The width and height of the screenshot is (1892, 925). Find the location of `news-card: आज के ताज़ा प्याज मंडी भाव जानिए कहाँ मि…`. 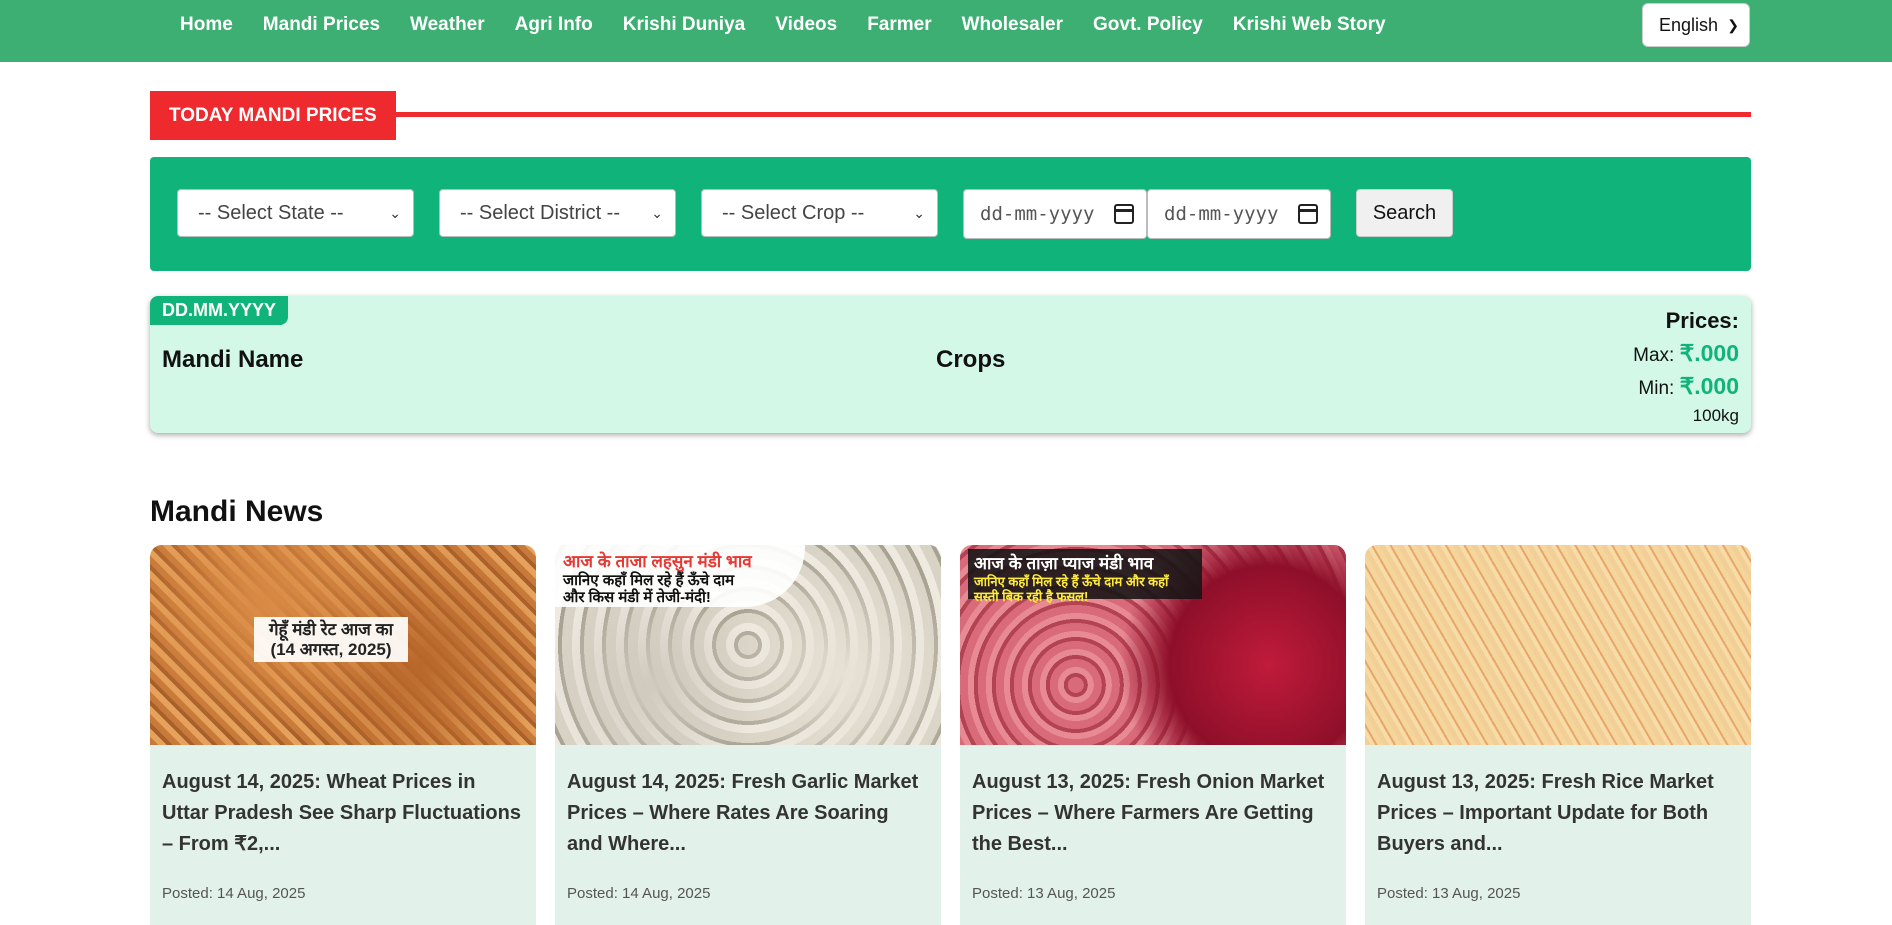

news-card: आज के ताज़ा प्याज मंडी भाव जानिए कहाँ मि… is located at coordinates (1153, 735).